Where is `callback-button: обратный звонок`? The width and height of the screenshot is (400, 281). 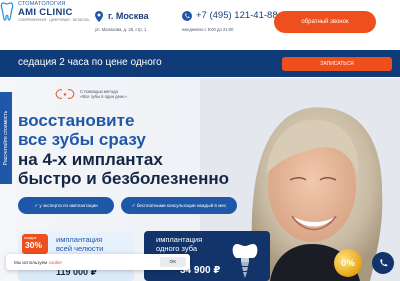 callback-button: обратный звонок is located at coordinates (325, 22).